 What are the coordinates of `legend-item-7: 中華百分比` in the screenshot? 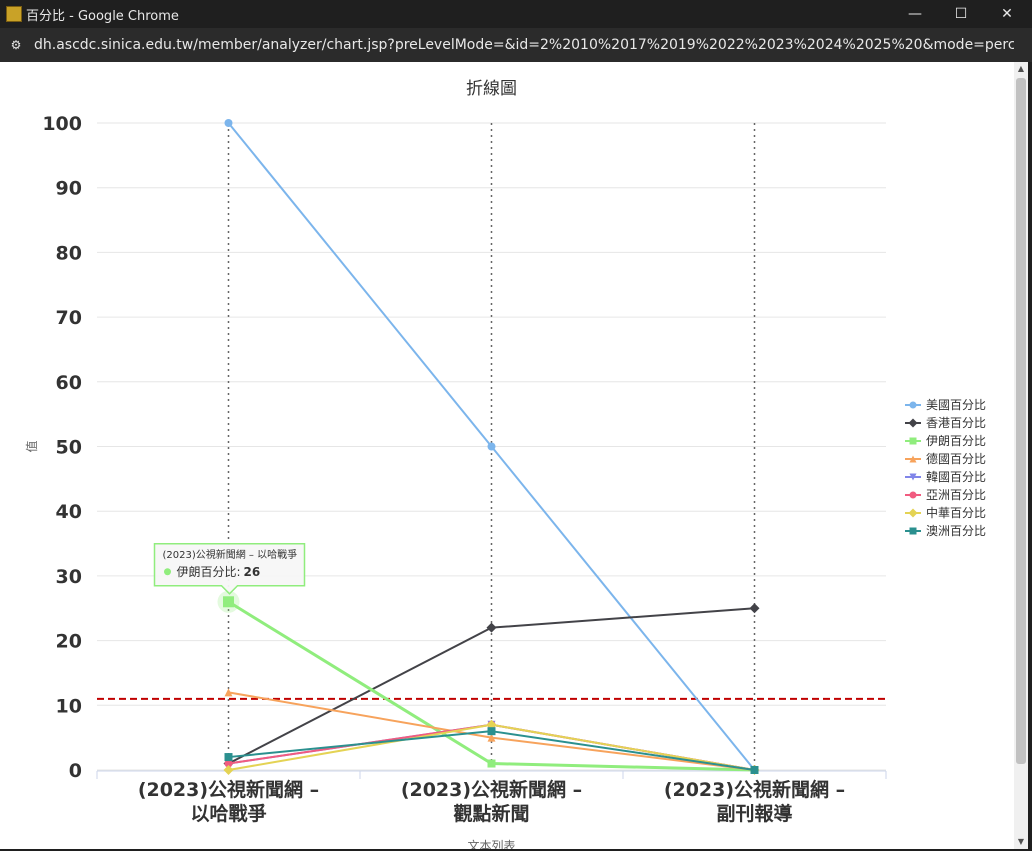 It's located at (945, 512).